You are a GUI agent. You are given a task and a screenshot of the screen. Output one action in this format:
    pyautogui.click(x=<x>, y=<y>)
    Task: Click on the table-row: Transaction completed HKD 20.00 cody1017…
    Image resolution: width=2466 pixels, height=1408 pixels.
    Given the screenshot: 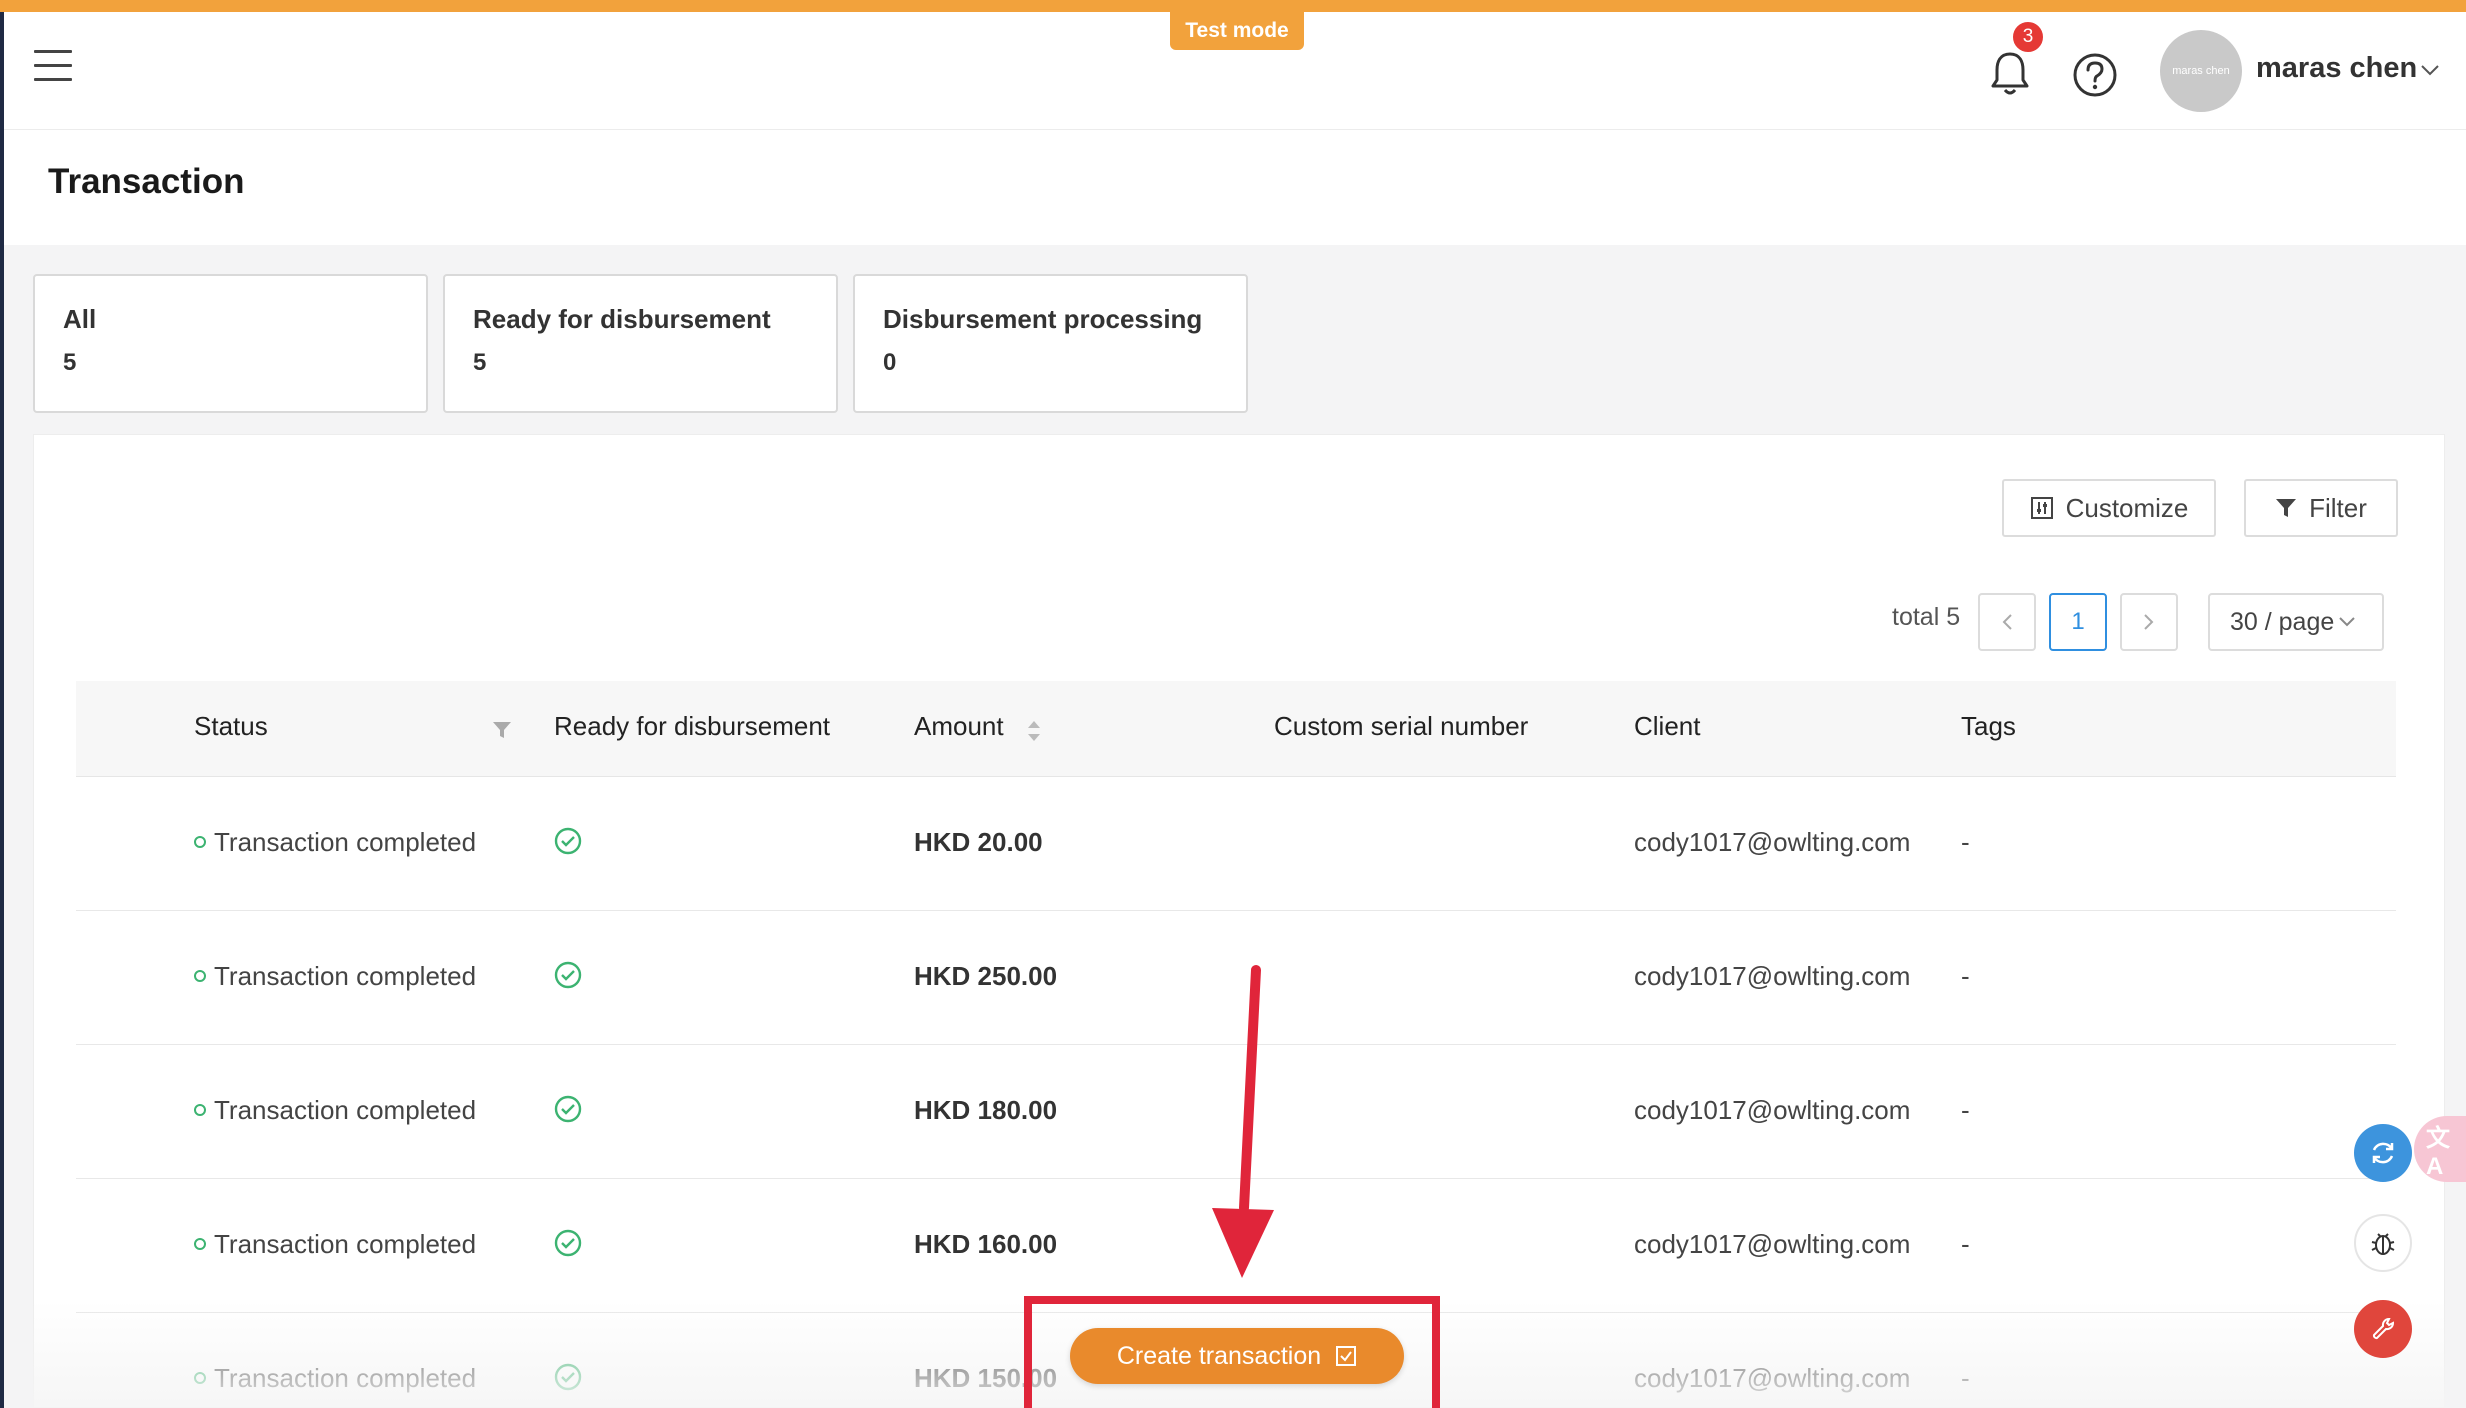 What is the action you would take?
    pyautogui.click(x=1236, y=844)
    